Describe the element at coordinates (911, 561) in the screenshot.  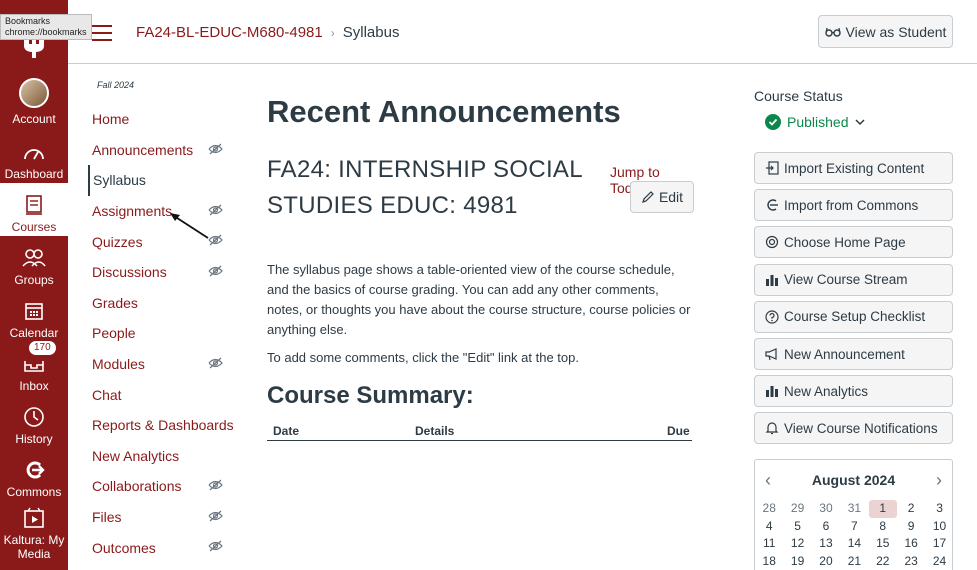
I see `calendar-day: 23` at that location.